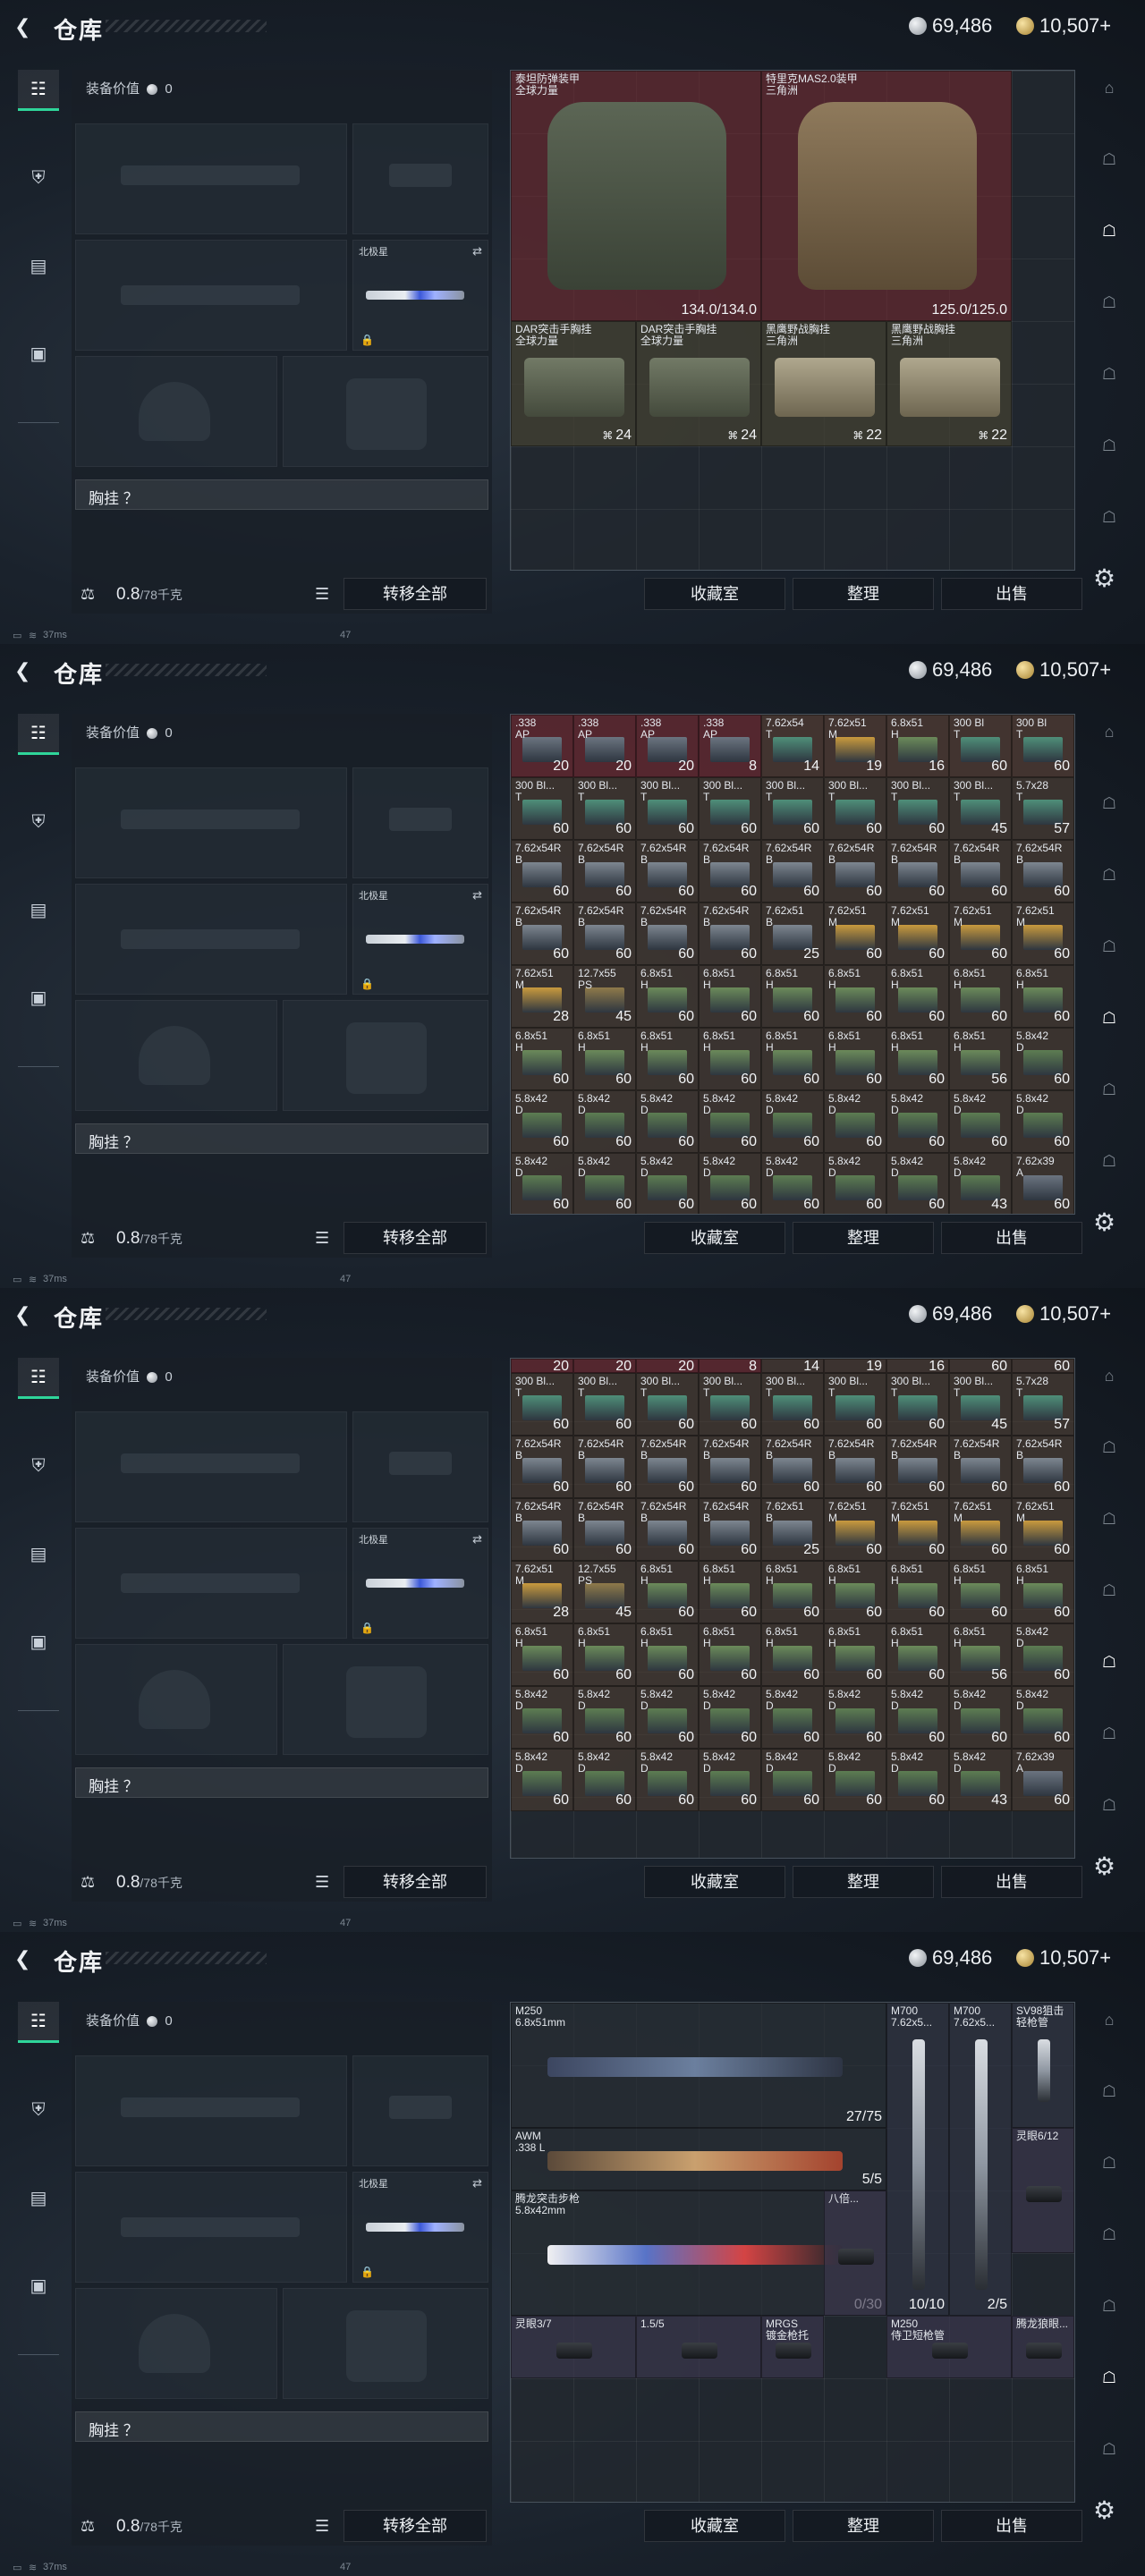 This screenshot has width=1145, height=2576. I want to click on ammo-cell: 7.62x51 M 60, so click(980, 1529).